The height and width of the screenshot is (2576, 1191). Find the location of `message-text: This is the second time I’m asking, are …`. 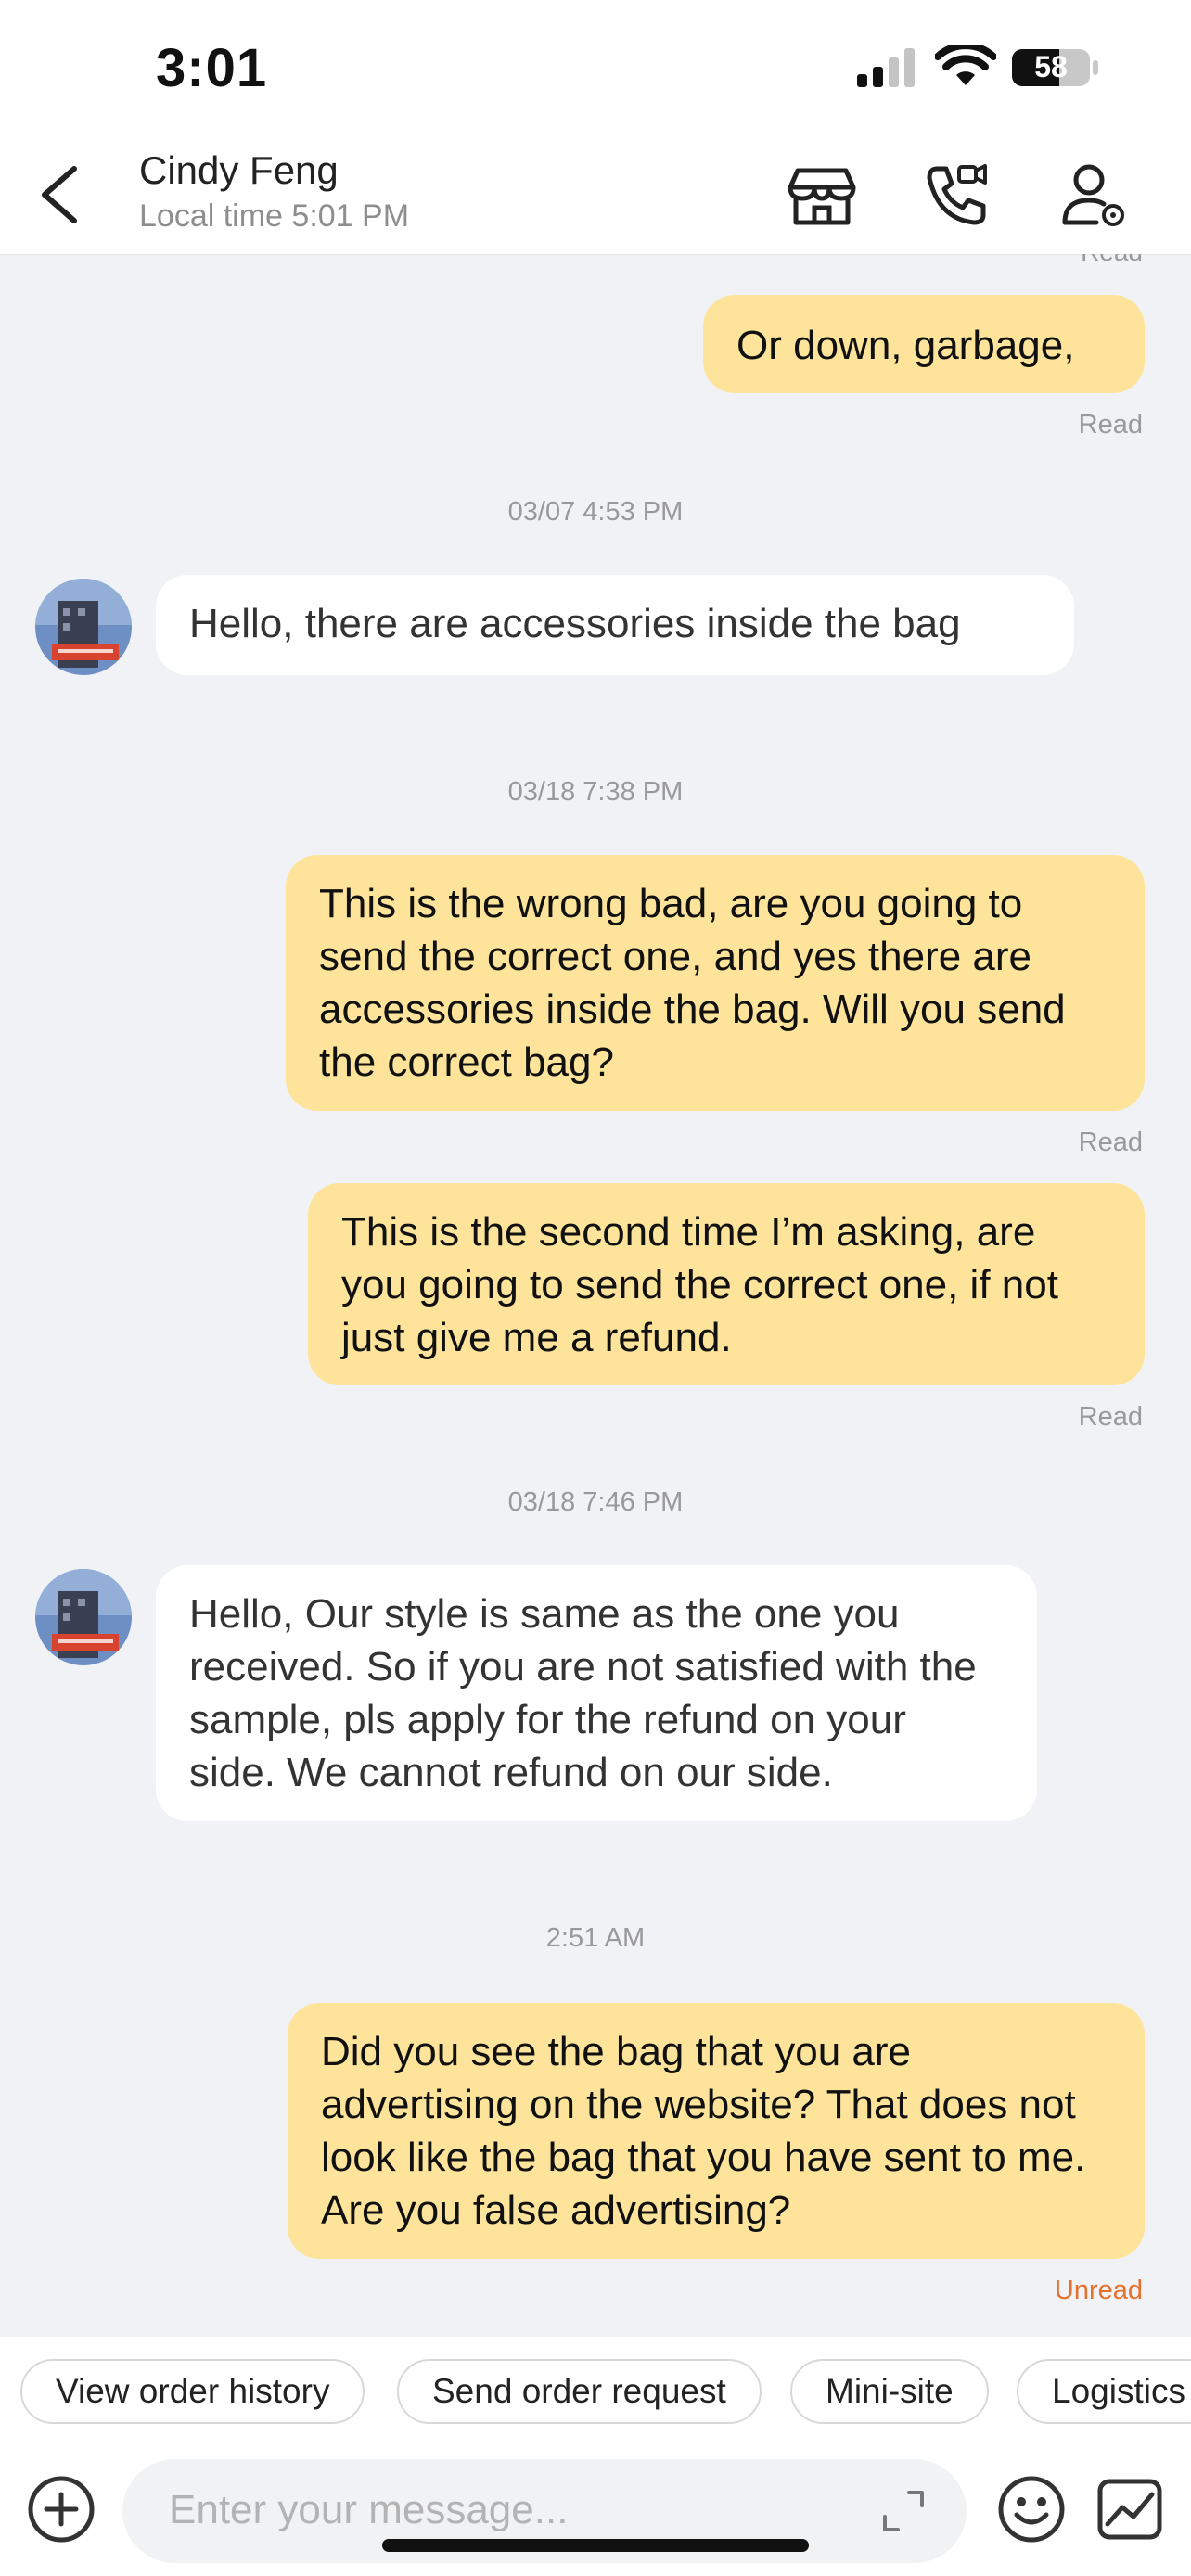

message-text: This is the second time I’m asking, are … is located at coordinates (699, 1284).